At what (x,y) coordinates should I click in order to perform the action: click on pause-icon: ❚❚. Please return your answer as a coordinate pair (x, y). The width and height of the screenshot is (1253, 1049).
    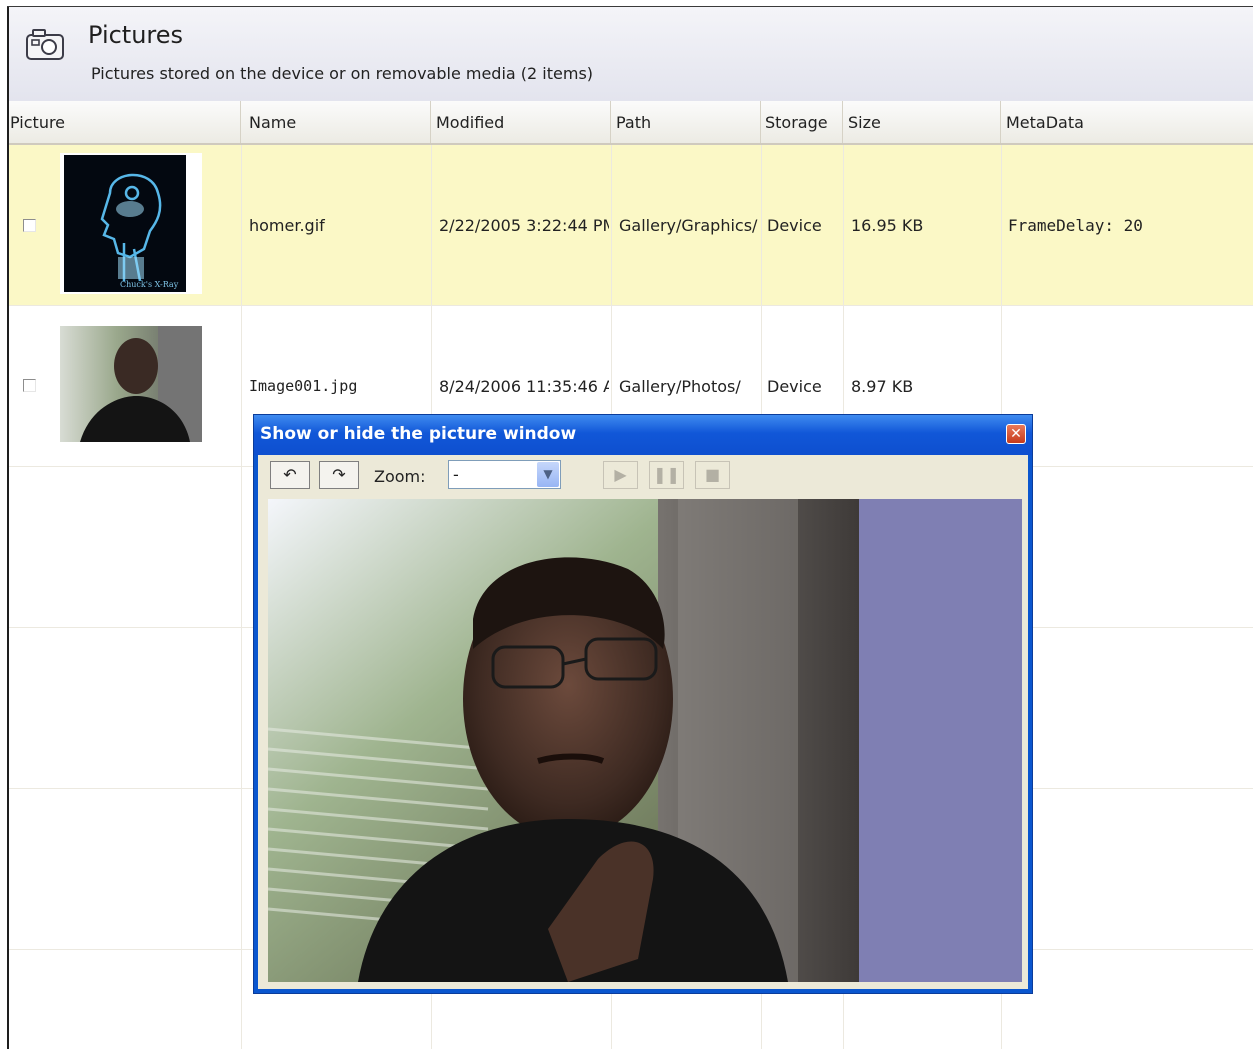
    Looking at the image, I should click on (666, 474).